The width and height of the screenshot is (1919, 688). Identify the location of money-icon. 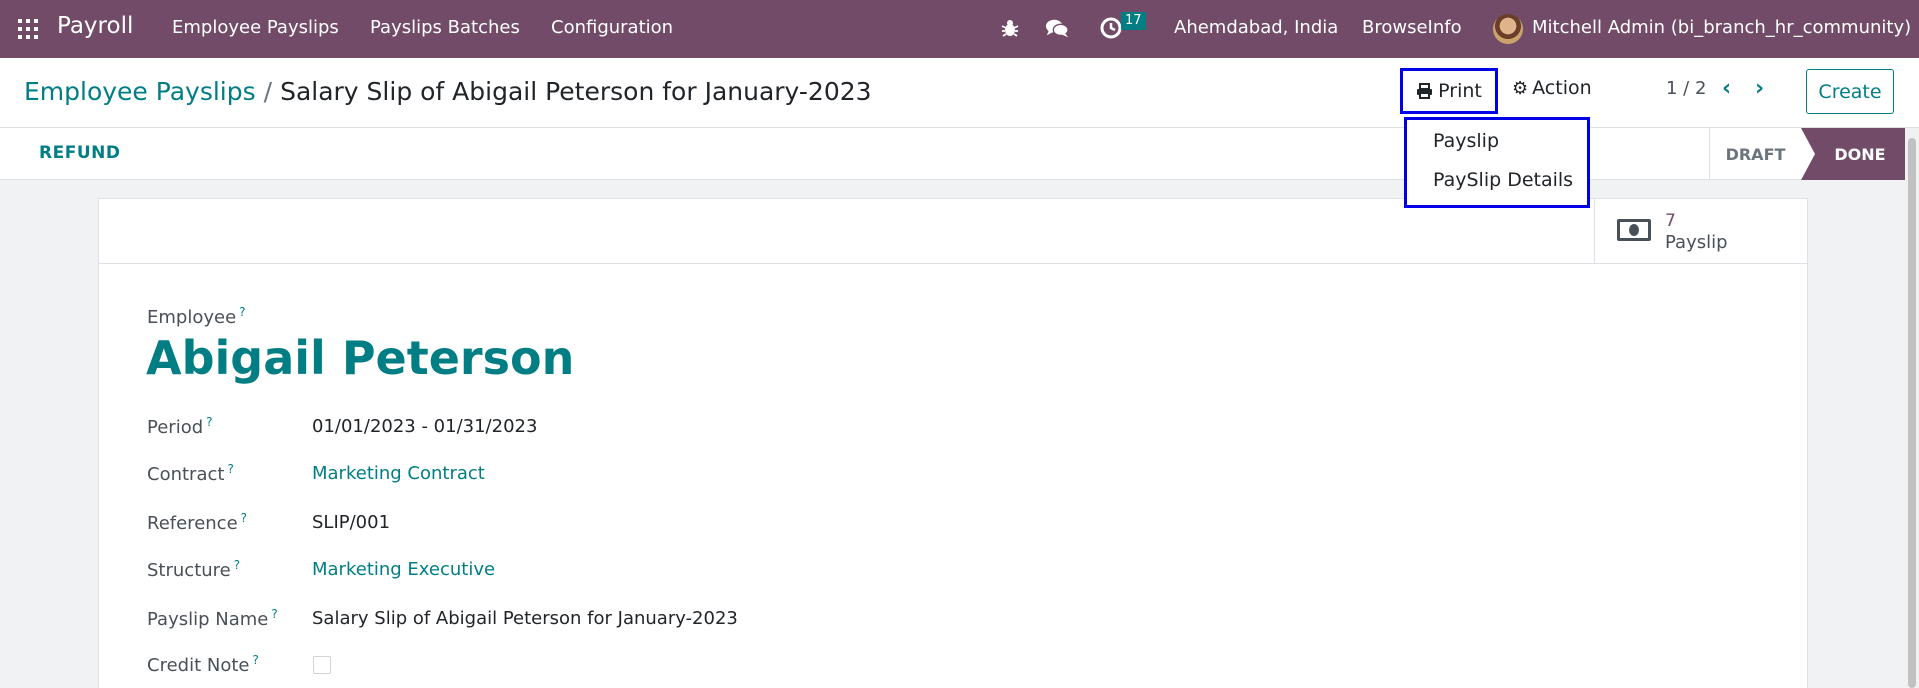
(1634, 230).